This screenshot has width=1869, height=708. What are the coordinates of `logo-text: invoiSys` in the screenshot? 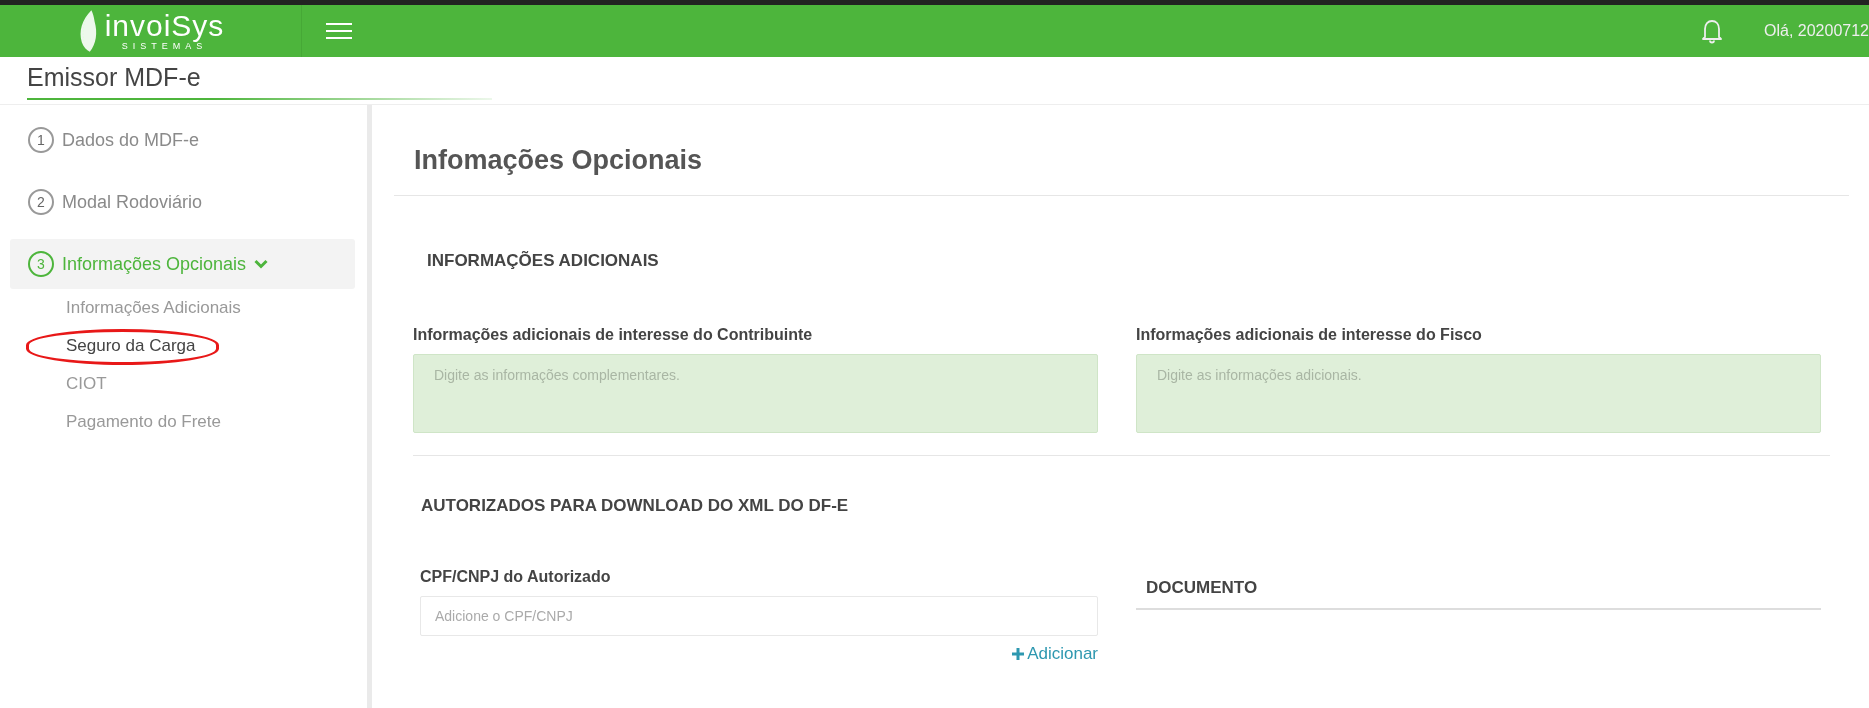 It's located at (164, 26).